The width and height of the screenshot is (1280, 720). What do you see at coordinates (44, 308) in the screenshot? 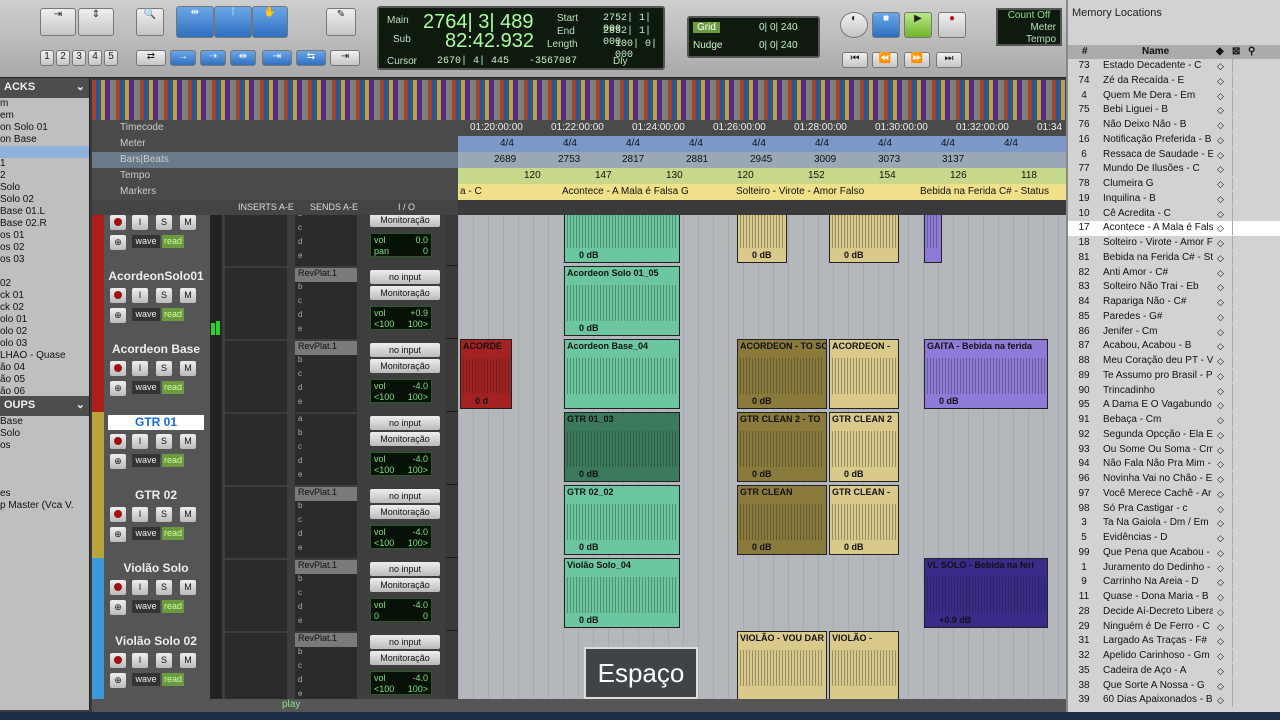
I see `track-list-item: ck 02` at bounding box center [44, 308].